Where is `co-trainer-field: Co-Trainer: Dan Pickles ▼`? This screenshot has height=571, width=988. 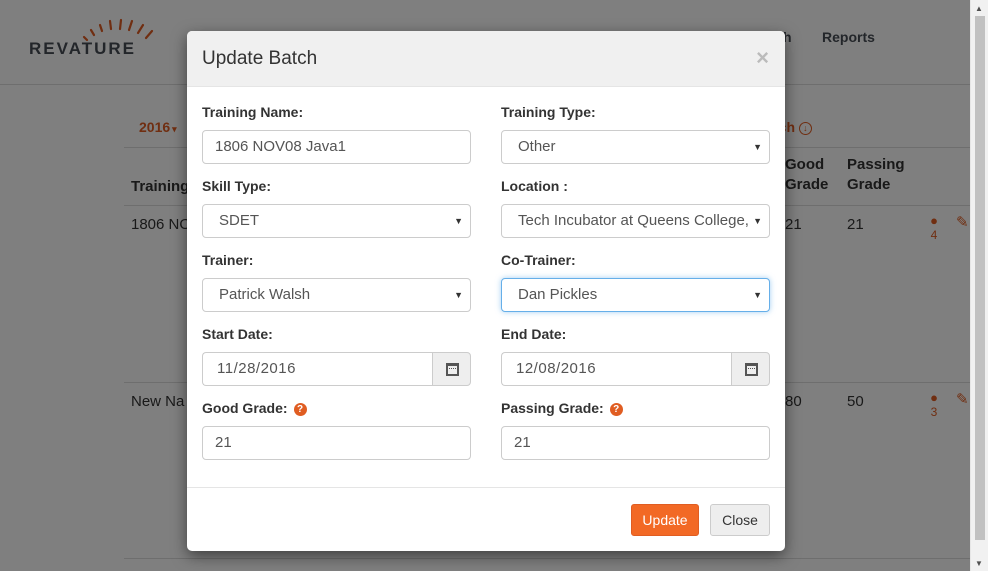
co-trainer-field: Co-Trainer: Dan Pickles ▼ is located at coordinates (635, 281).